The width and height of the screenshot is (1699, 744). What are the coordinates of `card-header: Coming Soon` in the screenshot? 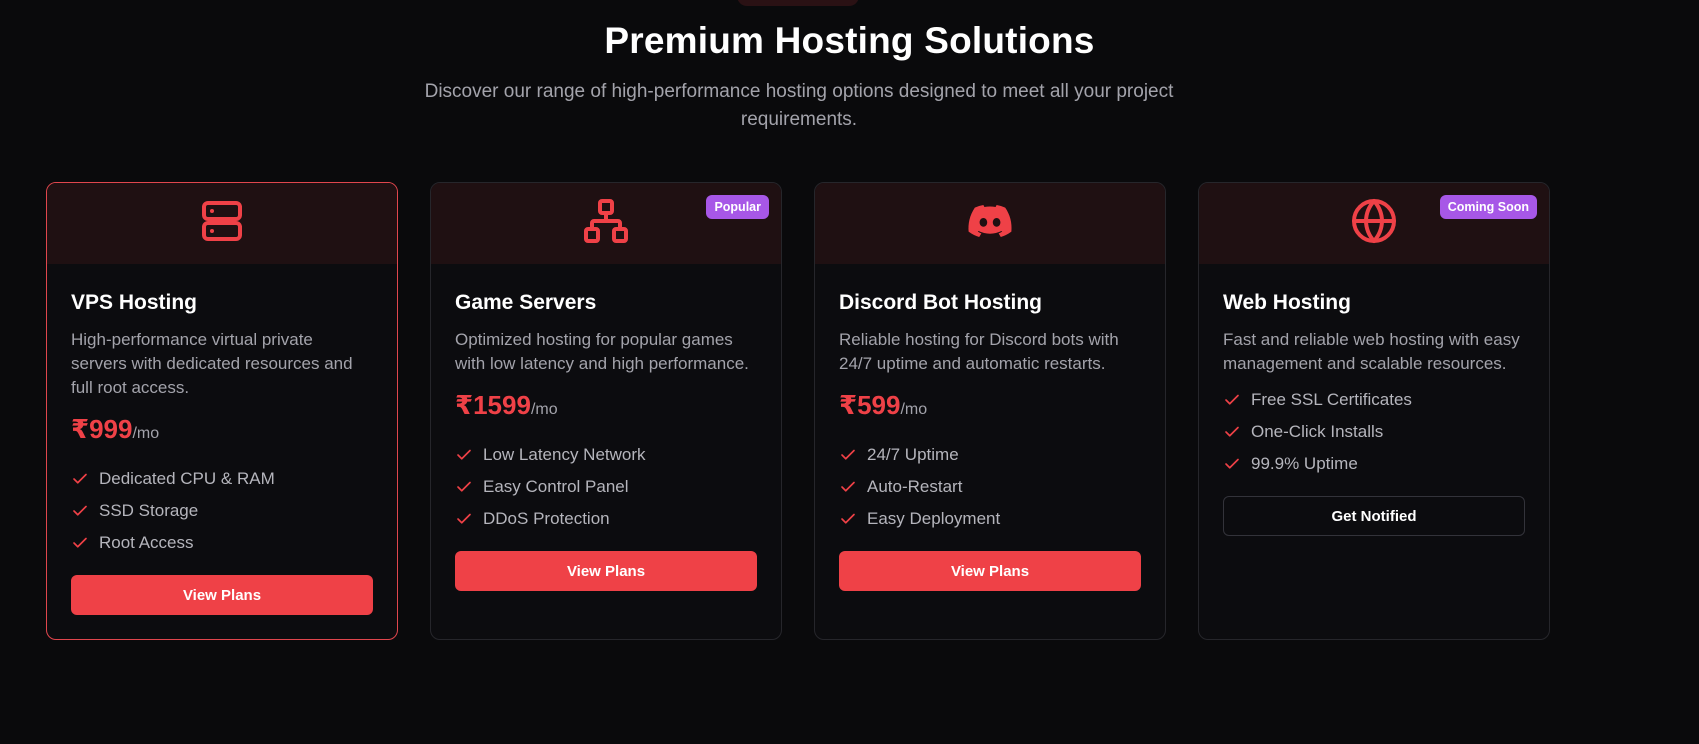 It's located at (1374, 223).